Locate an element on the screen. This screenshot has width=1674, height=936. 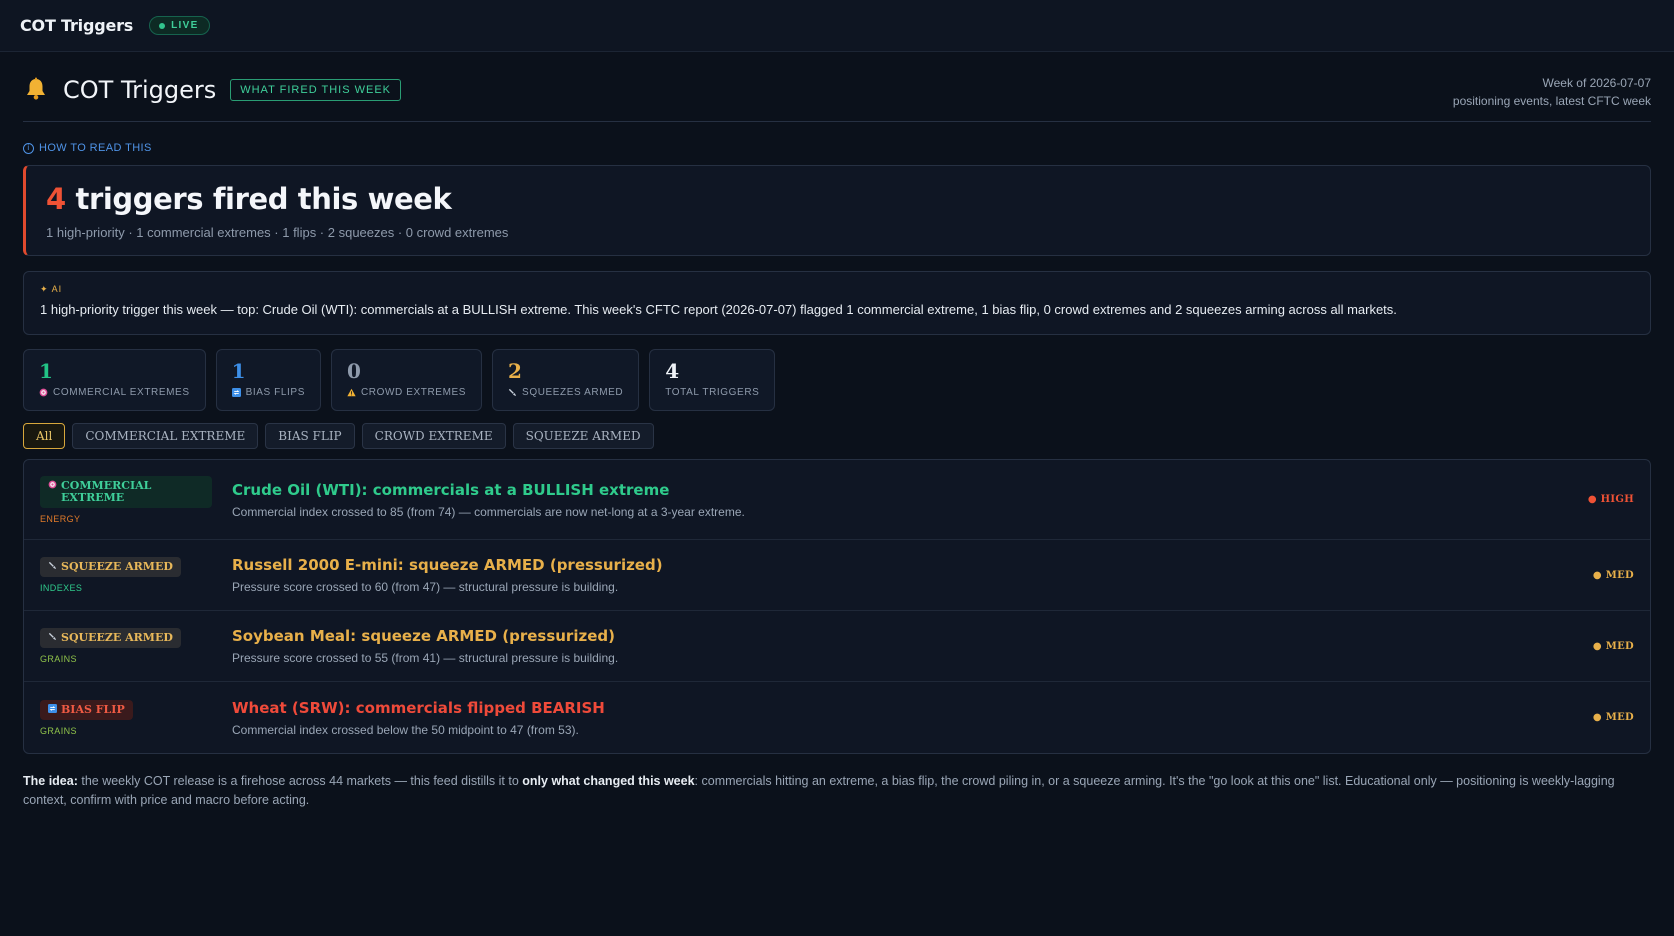
summary-title-text: triggers fired this week is located at coordinates (258, 199).